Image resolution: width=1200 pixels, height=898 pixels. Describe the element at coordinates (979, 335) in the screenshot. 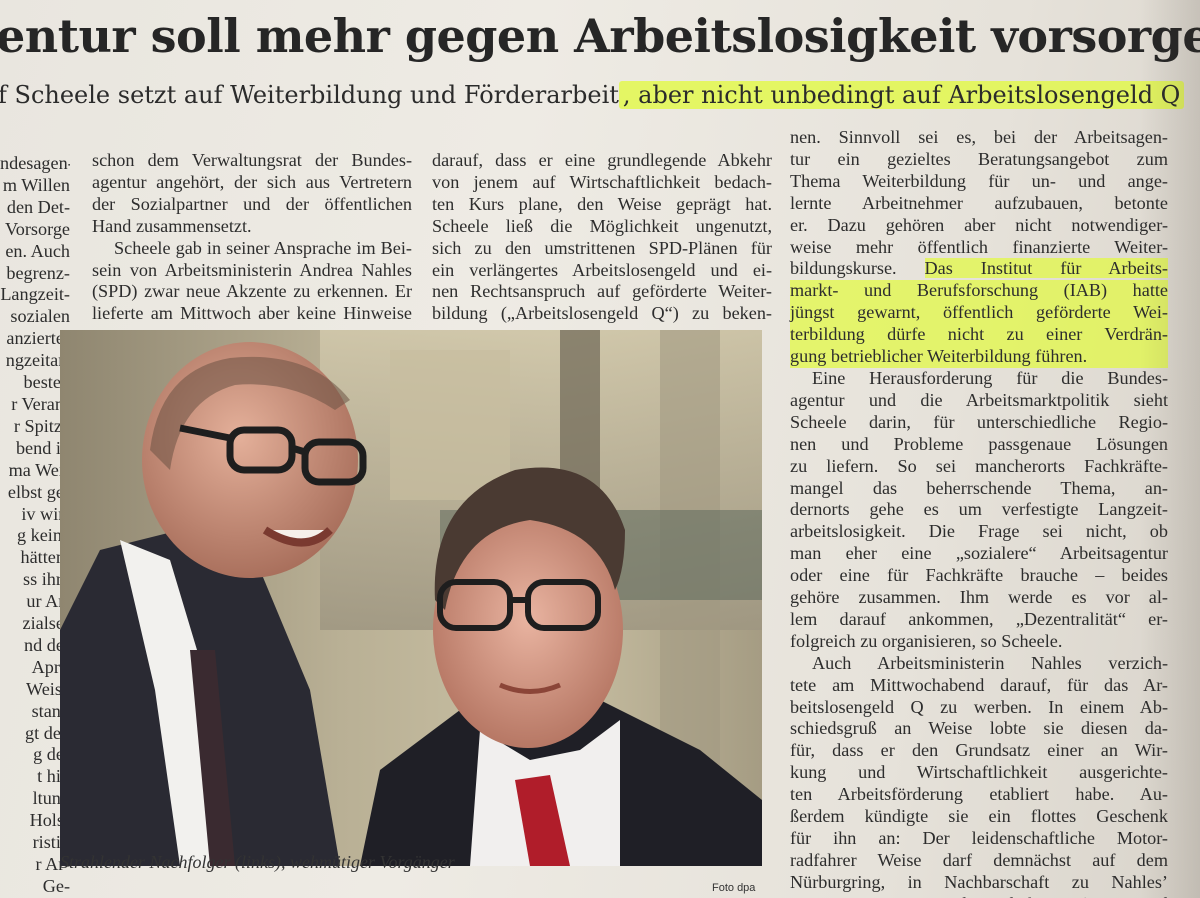

I see `col4-marked-line: terbildung dürfe nicht zu einer Verdrän-` at that location.